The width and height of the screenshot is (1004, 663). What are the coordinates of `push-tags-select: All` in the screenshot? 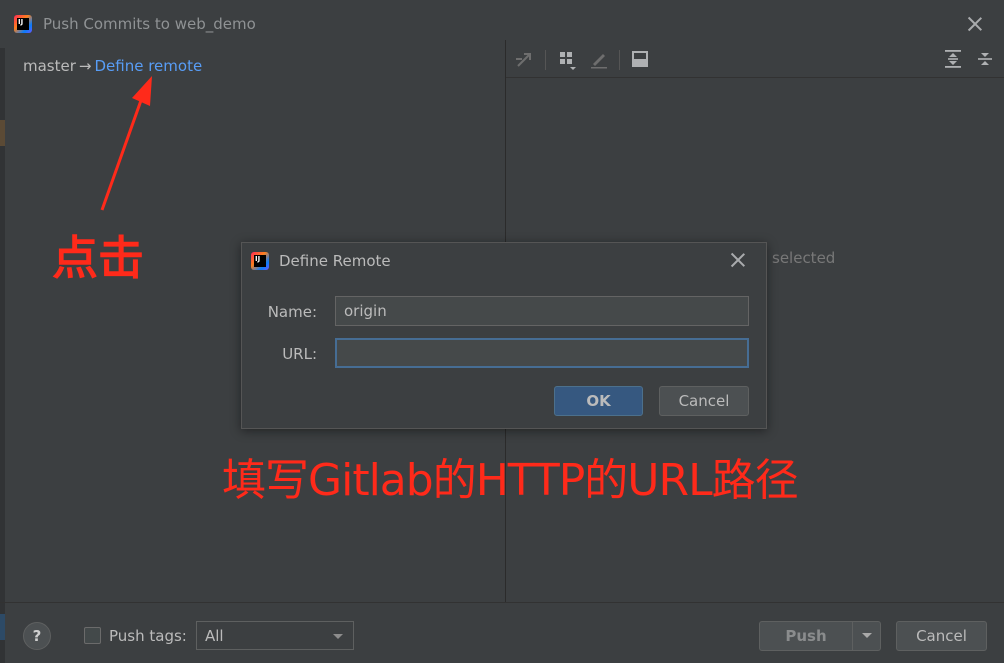 It's located at (275, 635).